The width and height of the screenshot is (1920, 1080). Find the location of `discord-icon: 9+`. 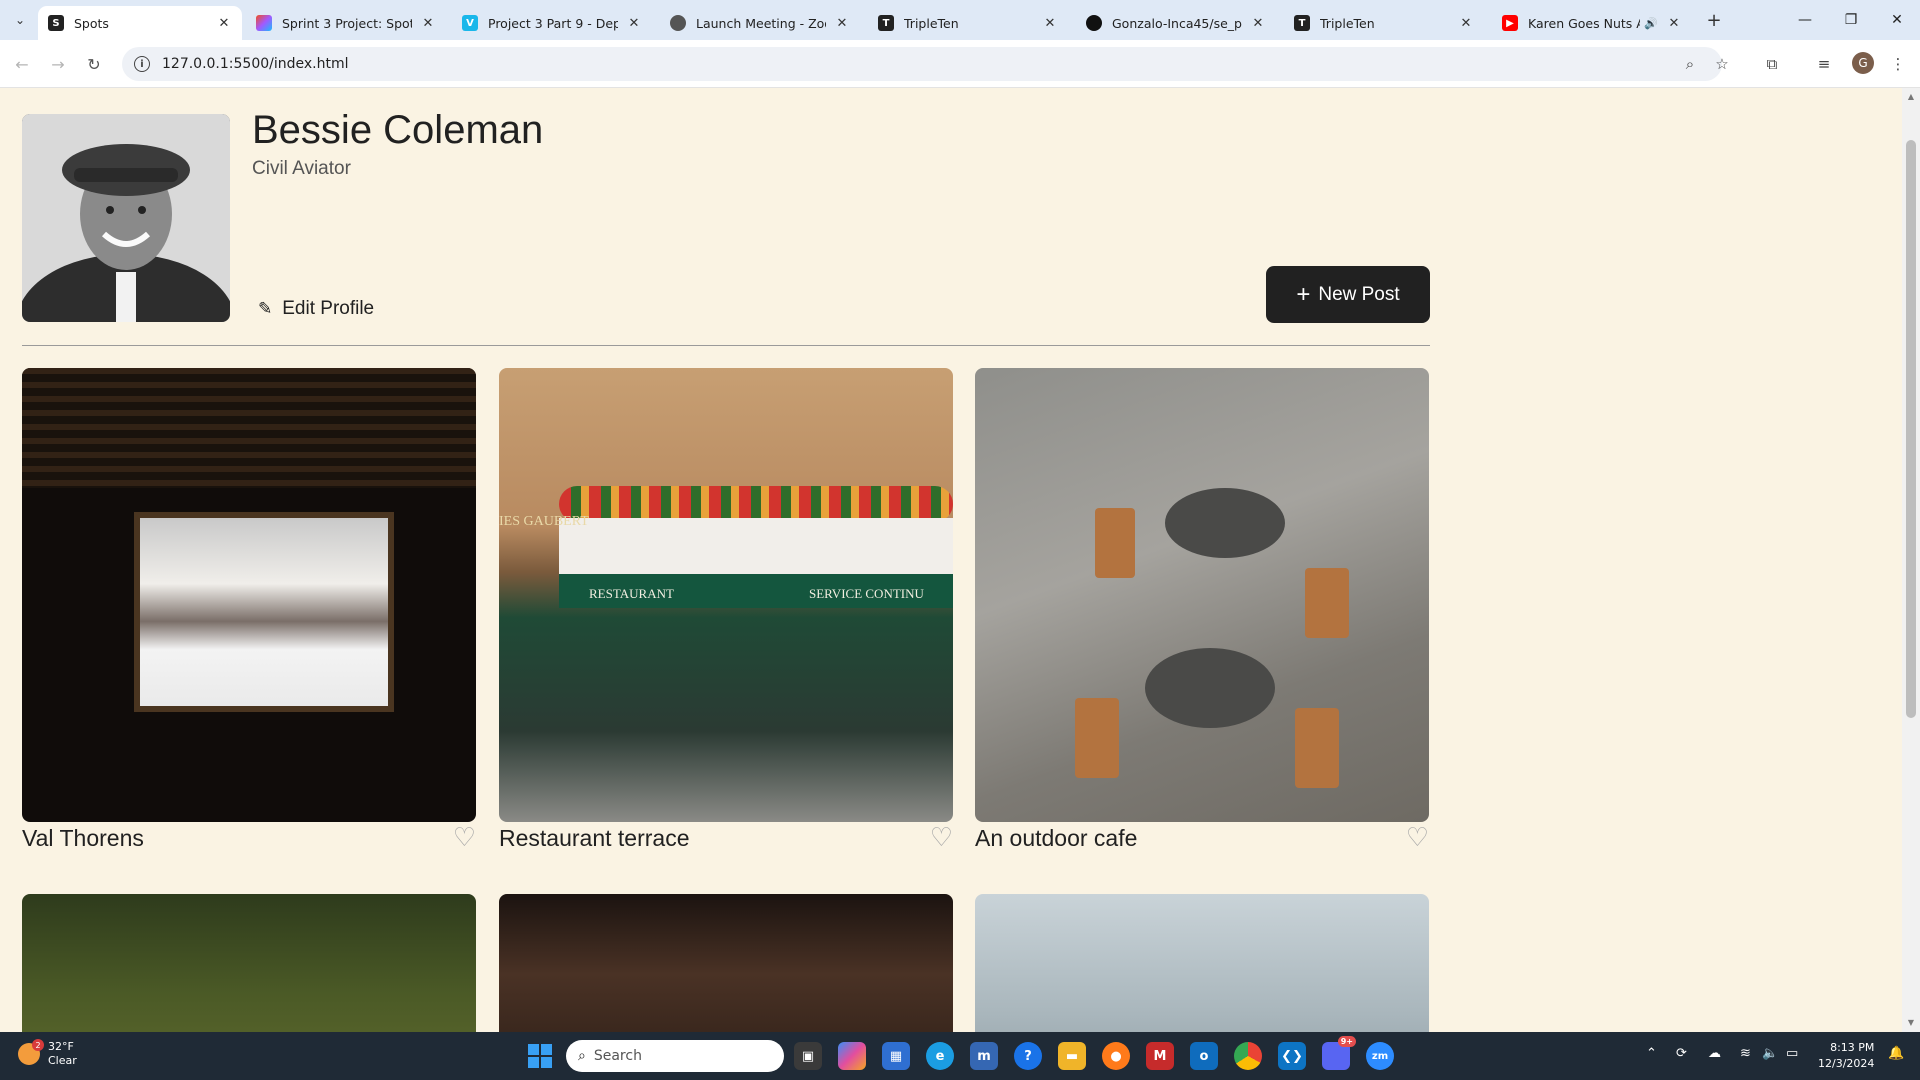

discord-icon: 9+ is located at coordinates (1339, 1053).